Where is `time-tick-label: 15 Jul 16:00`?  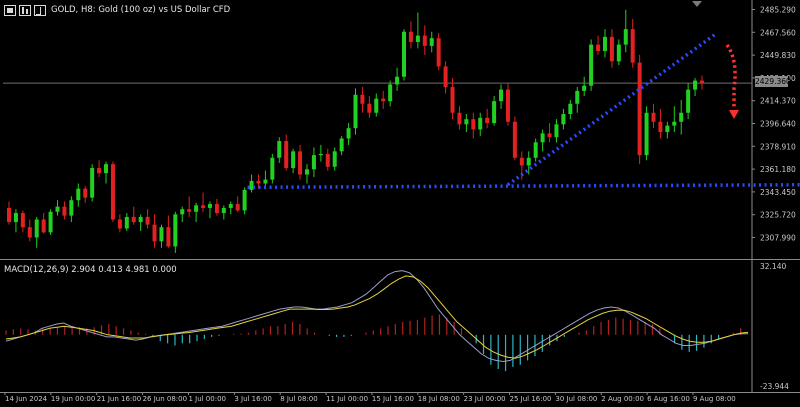 time-tick-label: 15 Jul 16:00 is located at coordinates (393, 399).